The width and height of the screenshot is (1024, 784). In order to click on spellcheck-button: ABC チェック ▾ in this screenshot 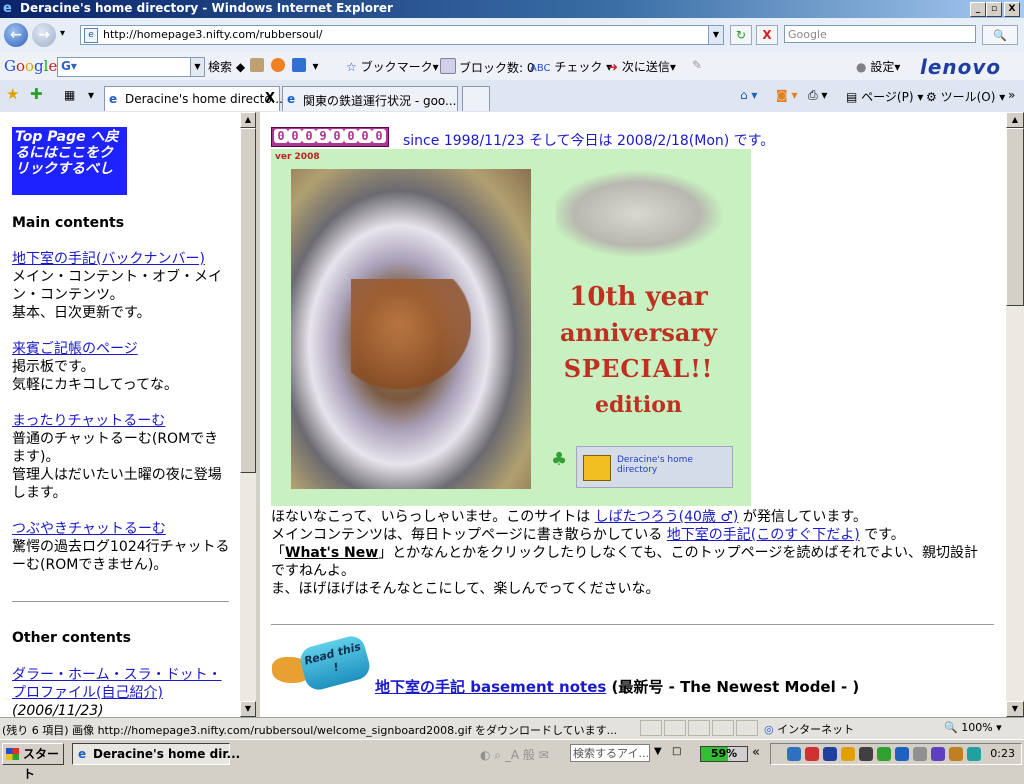, I will do `click(571, 66)`.